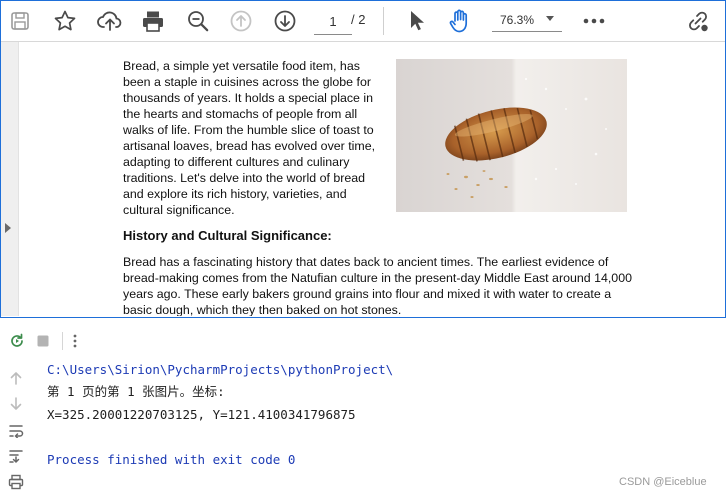 This screenshot has width=726, height=496. What do you see at coordinates (16, 378) in the screenshot?
I see `arrow-up-icon` at bounding box center [16, 378].